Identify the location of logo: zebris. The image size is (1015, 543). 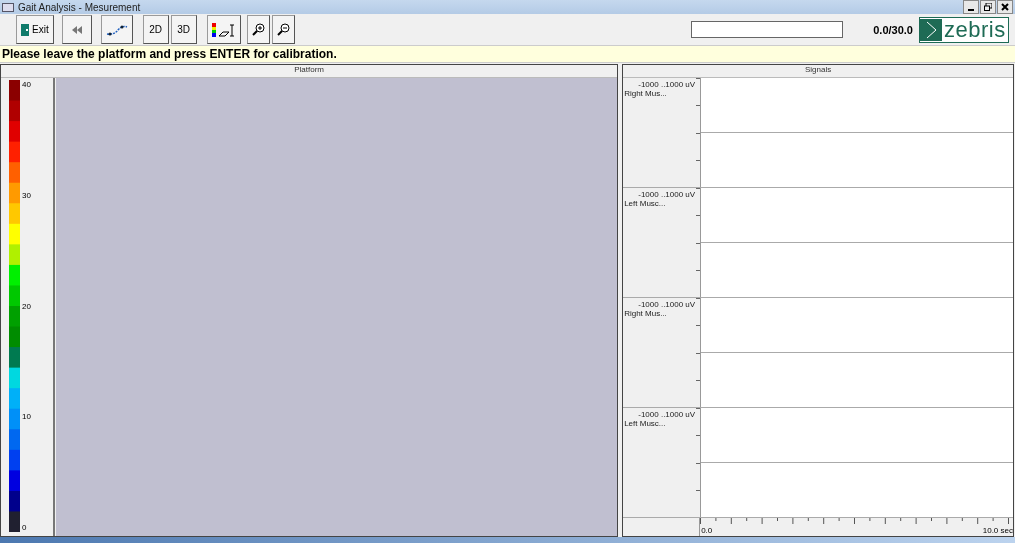
(964, 29).